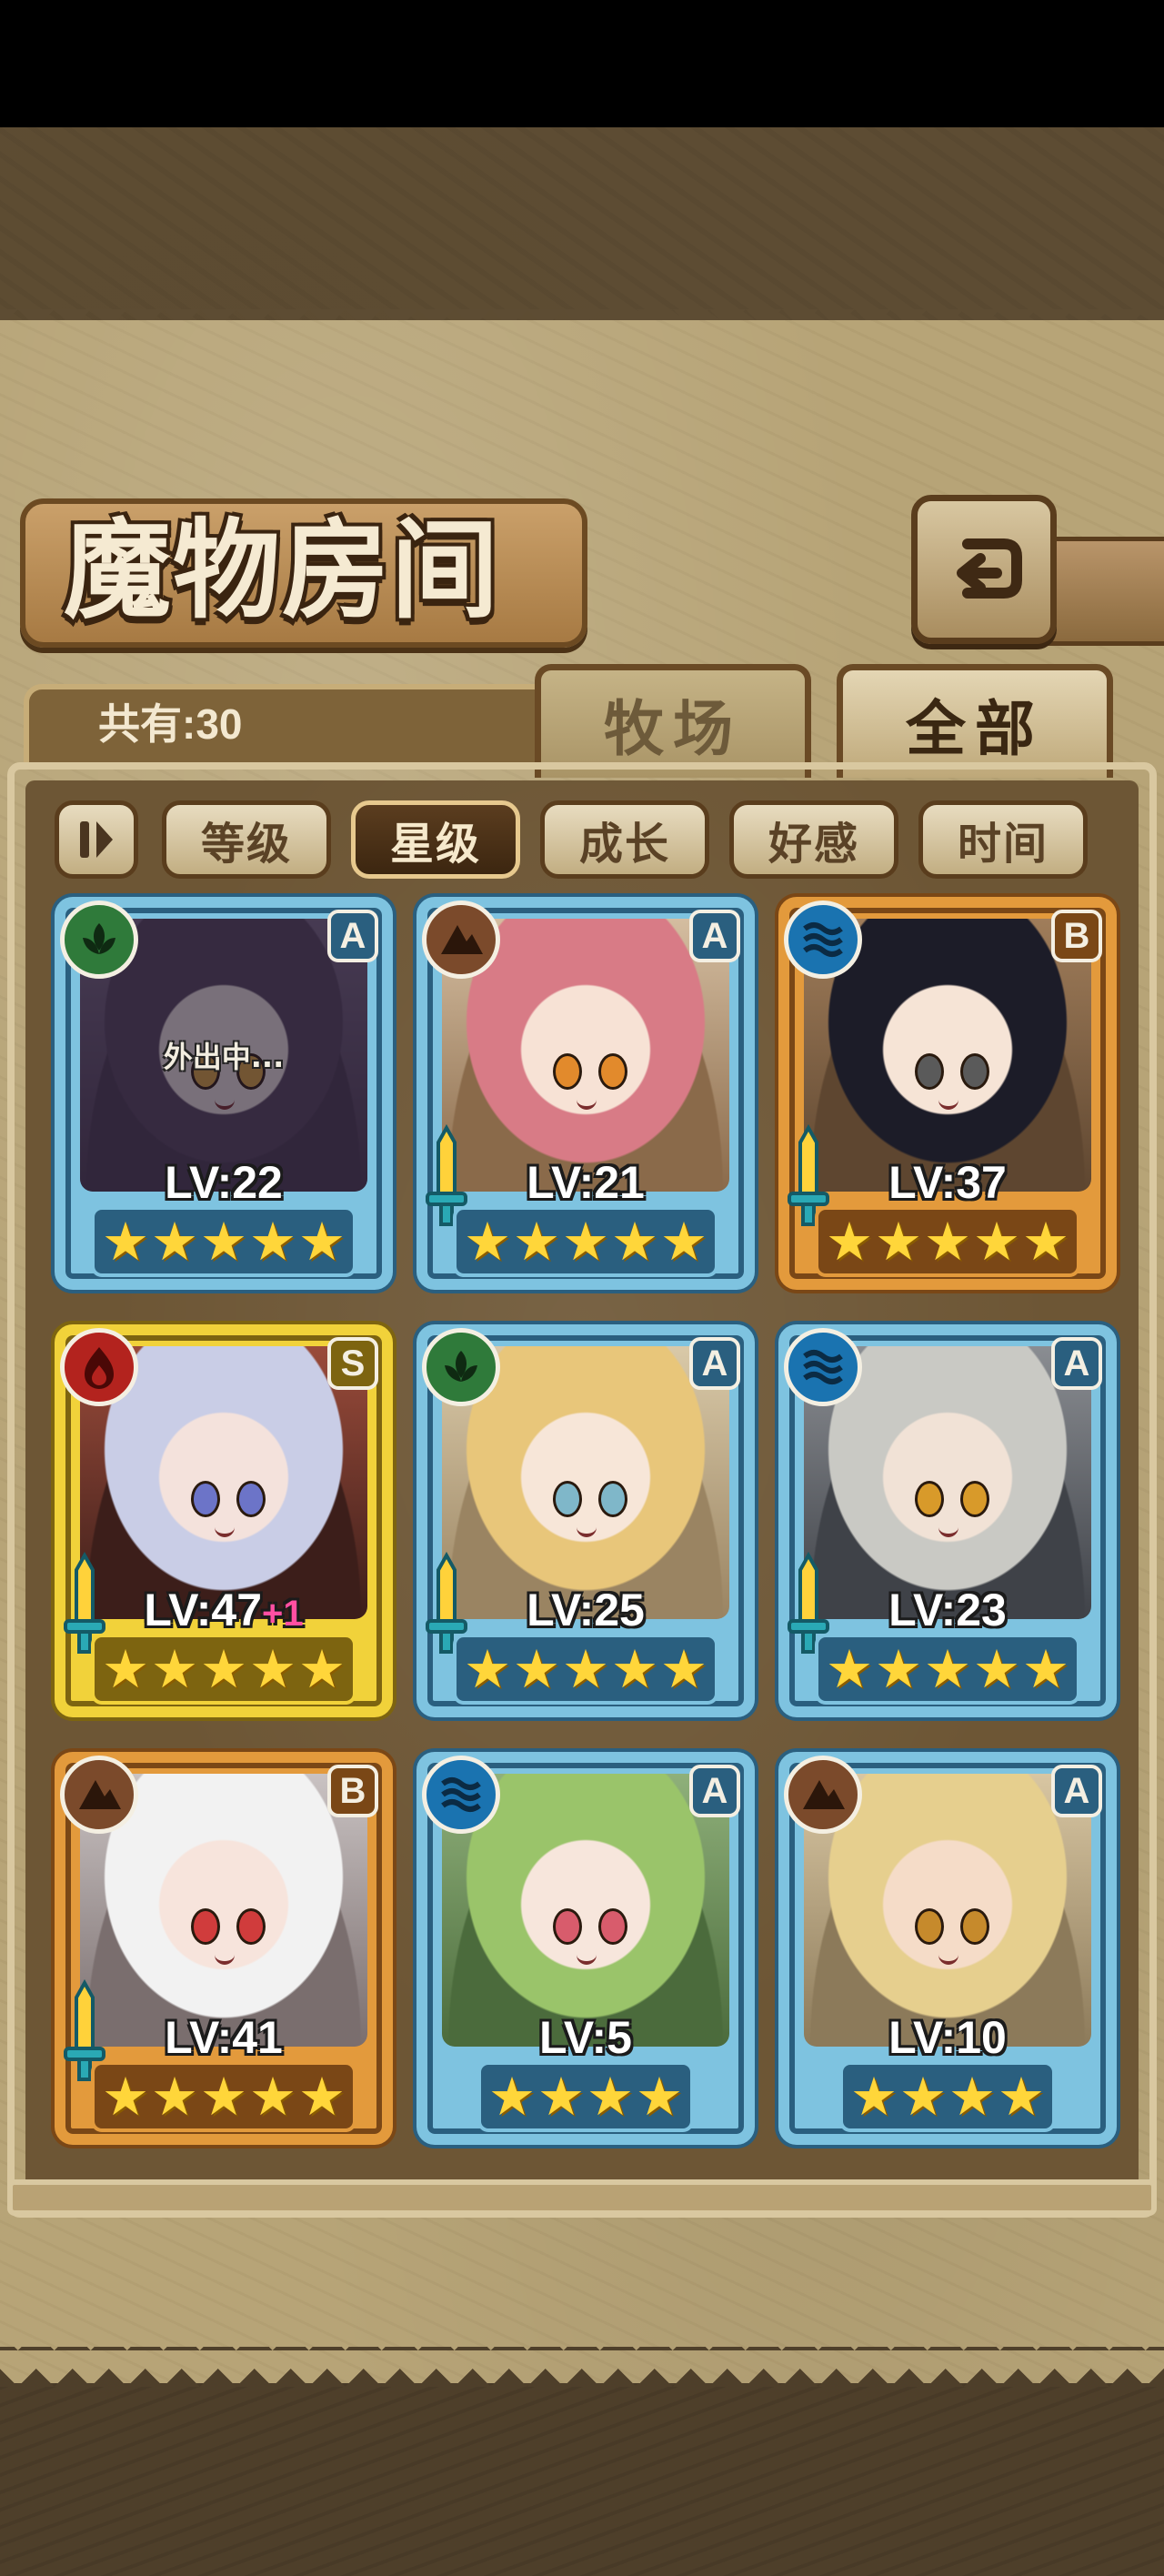 The width and height of the screenshot is (1164, 2576). I want to click on map-background-bottom, so click(582, 2479).